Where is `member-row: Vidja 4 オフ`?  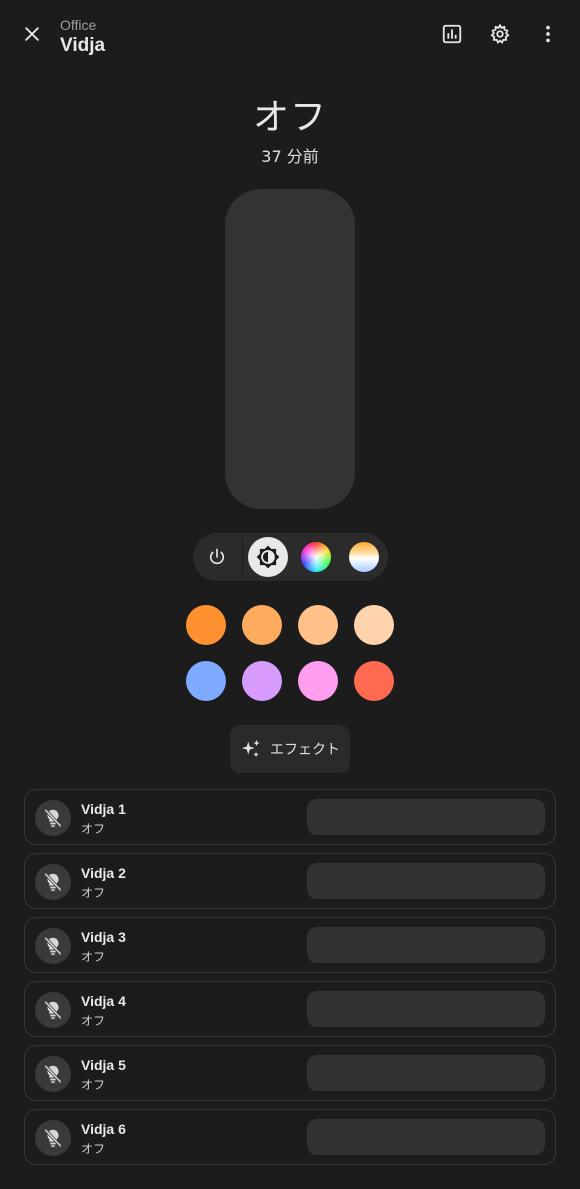
member-row: Vidja 4 オフ is located at coordinates (290, 1009).